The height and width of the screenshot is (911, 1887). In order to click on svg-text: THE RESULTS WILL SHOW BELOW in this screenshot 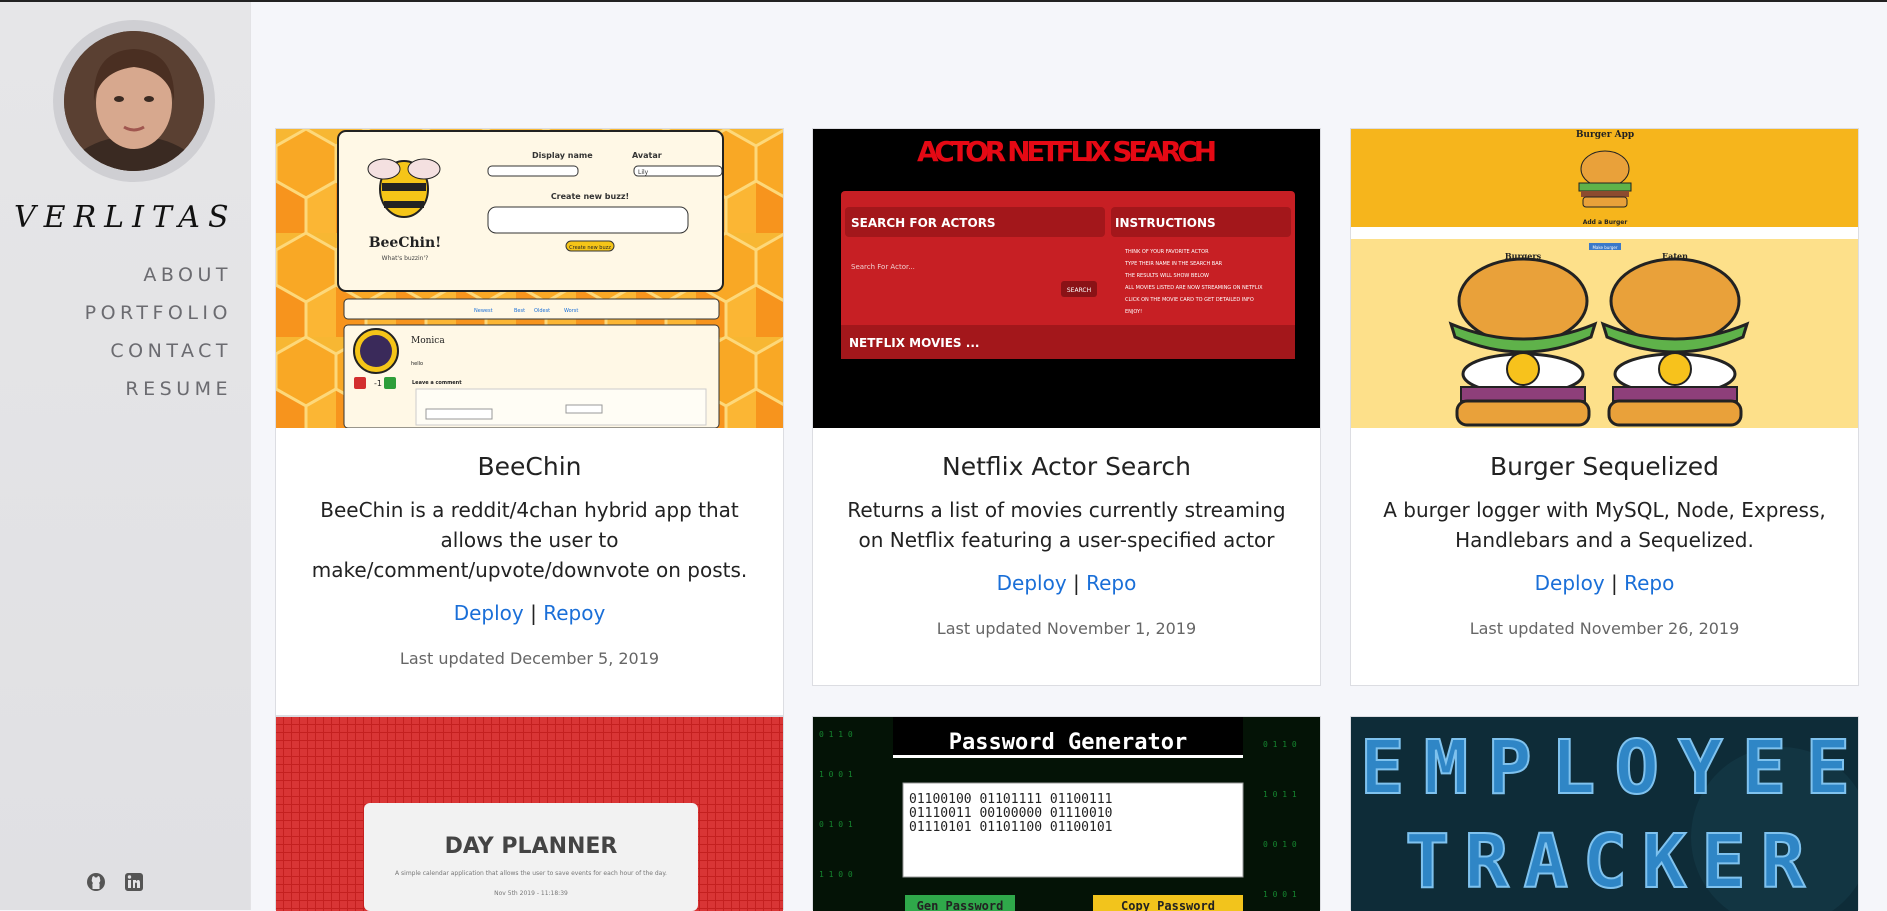, I will do `click(1166, 276)`.